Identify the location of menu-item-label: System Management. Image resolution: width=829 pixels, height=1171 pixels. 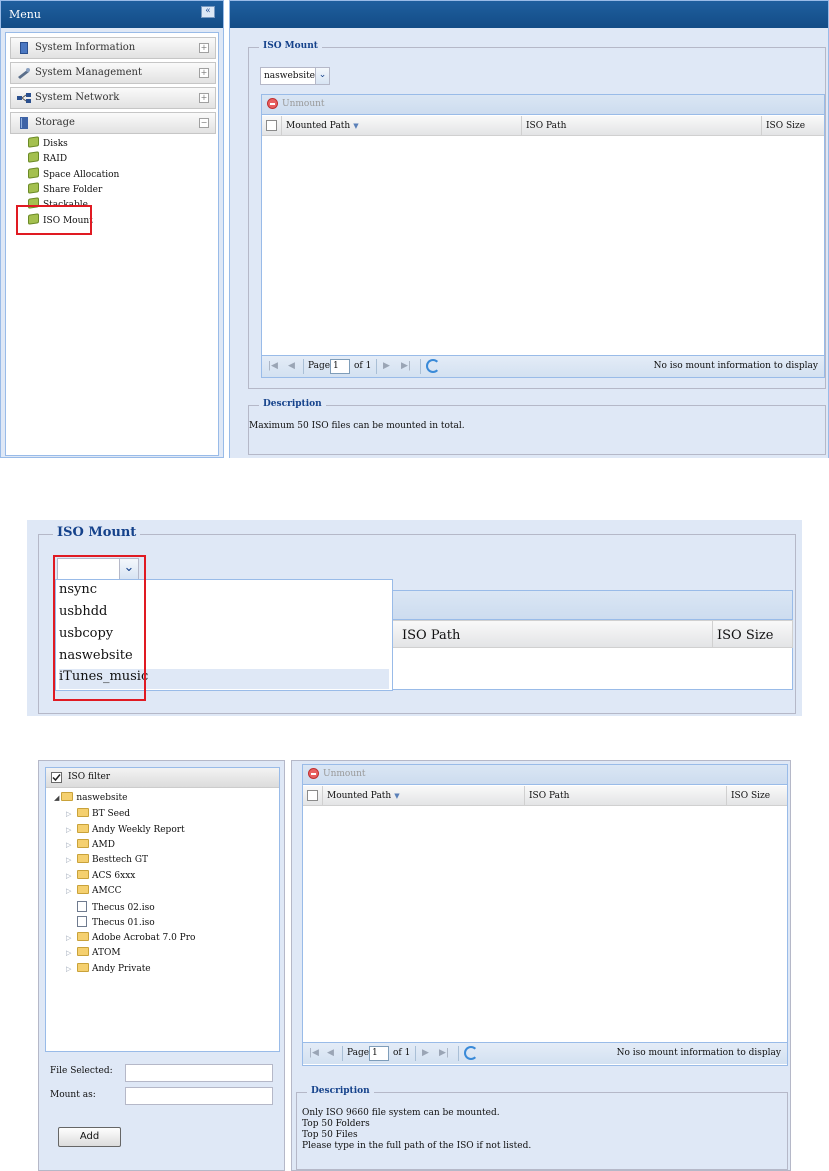
(89, 72).